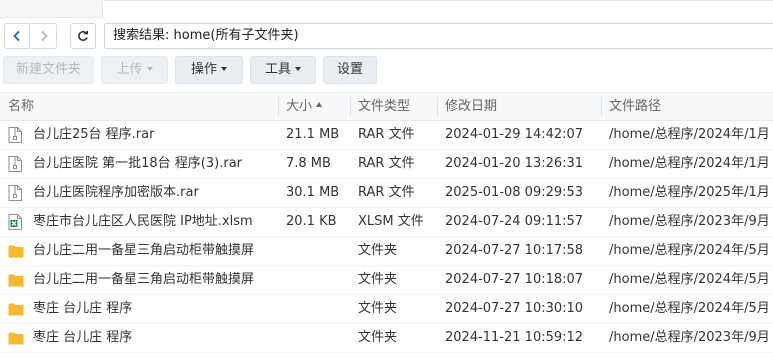 The width and height of the screenshot is (773, 359). What do you see at coordinates (138, 163) in the screenshot?
I see `file-name: 台儿庄医院 第一批18台 程序(3).rar` at bounding box center [138, 163].